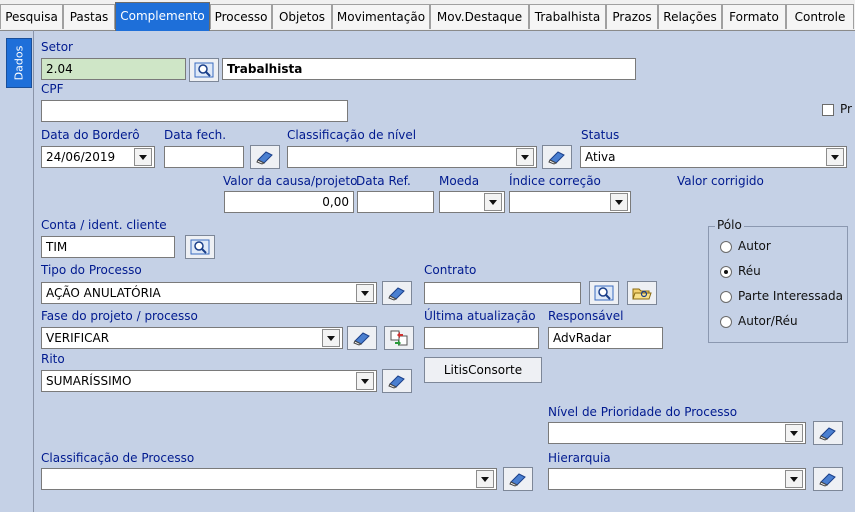 The height and width of the screenshot is (512, 855). Describe the element at coordinates (362, 338) in the screenshot. I see `fase-clear-button` at that location.